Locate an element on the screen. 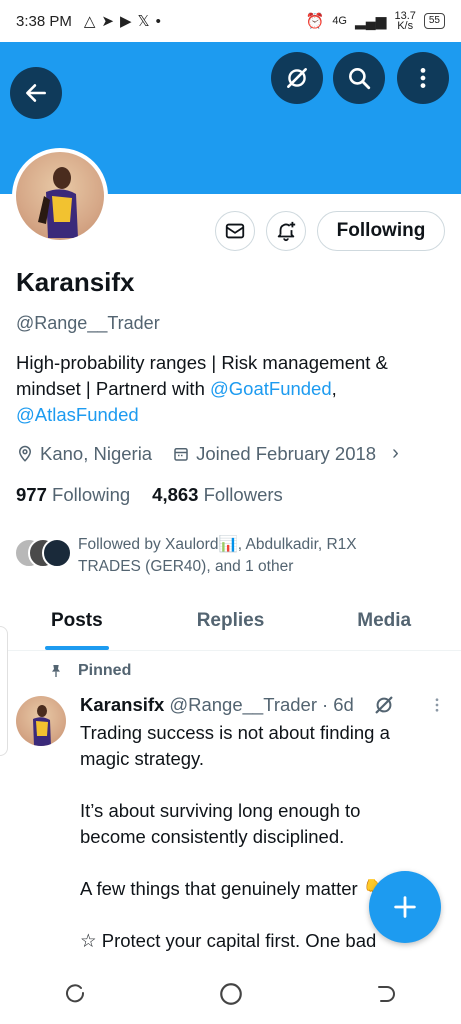 Image resolution: width=461 pixels, height=1024 pixels. profile-name: Karansifx is located at coordinates (75, 282).